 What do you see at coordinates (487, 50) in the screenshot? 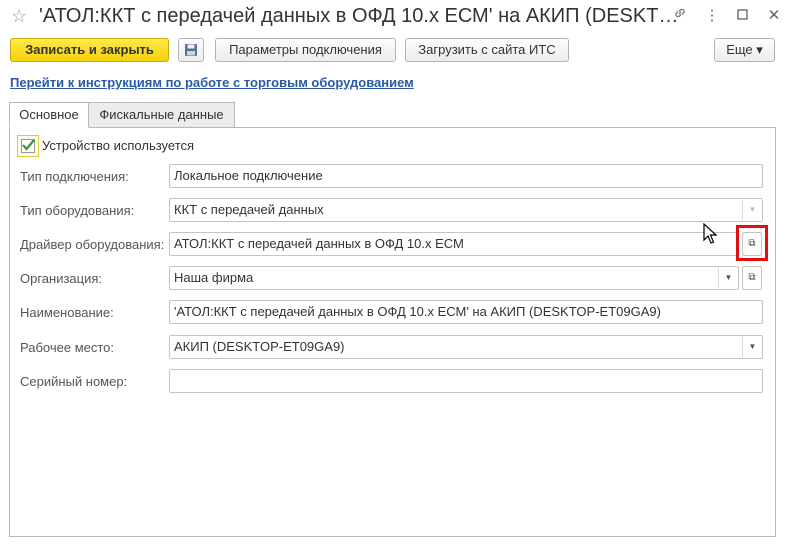
I see `download-its-button: Загрузить с сайта ИТС` at bounding box center [487, 50].